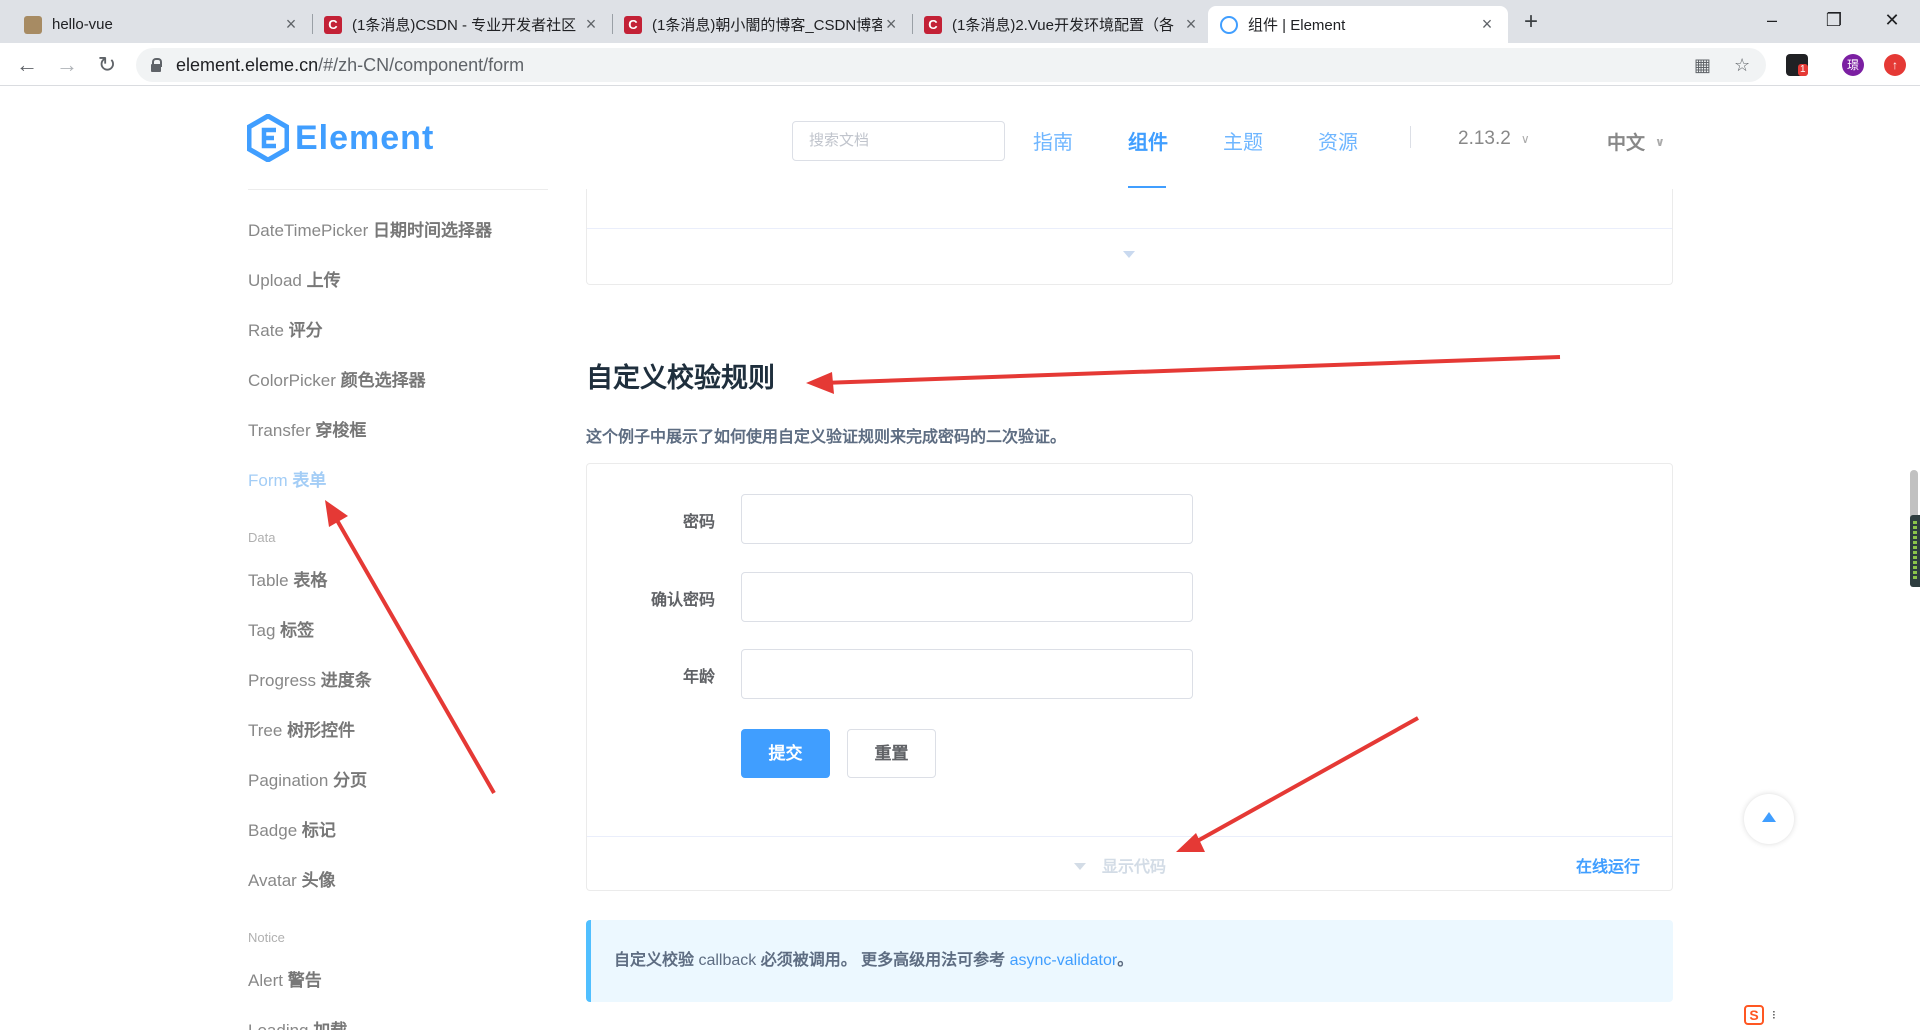 This screenshot has width=1920, height=1030. I want to click on translate-icon: ▦, so click(1702, 65).